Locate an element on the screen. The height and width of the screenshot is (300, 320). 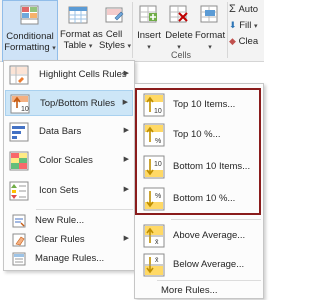
autosum-button: Σ Auto is located at coordinates (246, 9).